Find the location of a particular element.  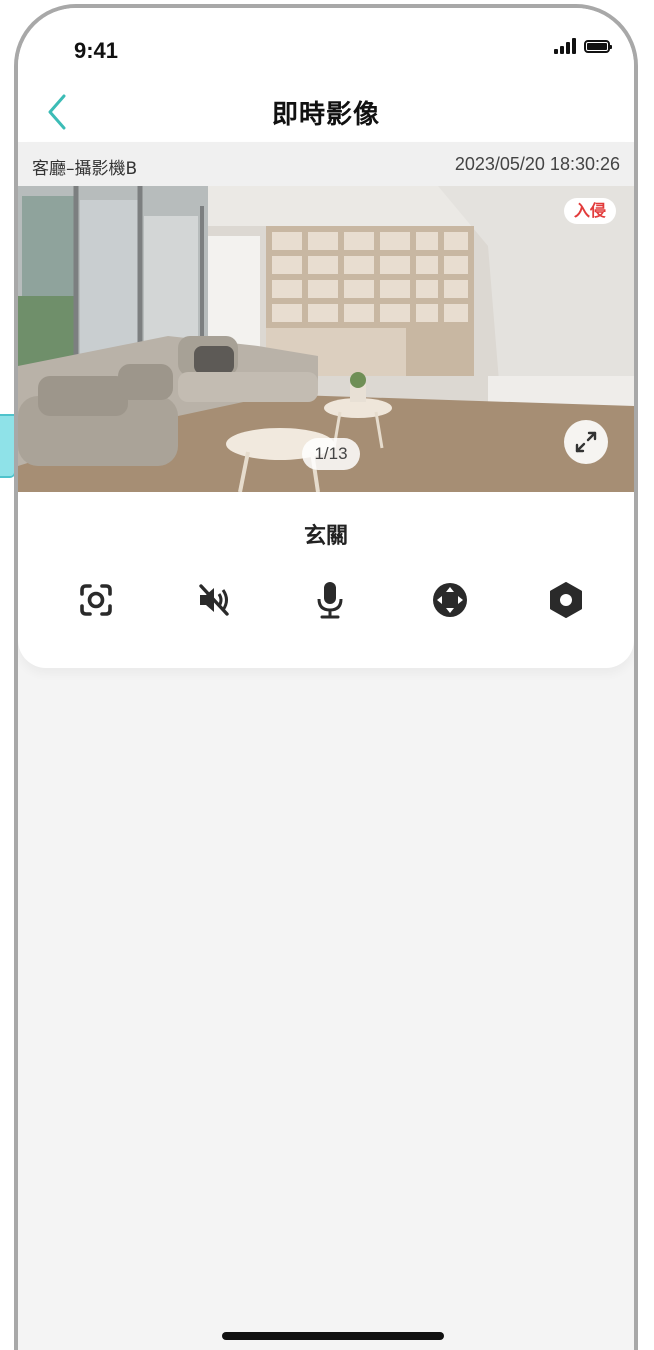

page-title: 即時影像 is located at coordinates (325, 115).